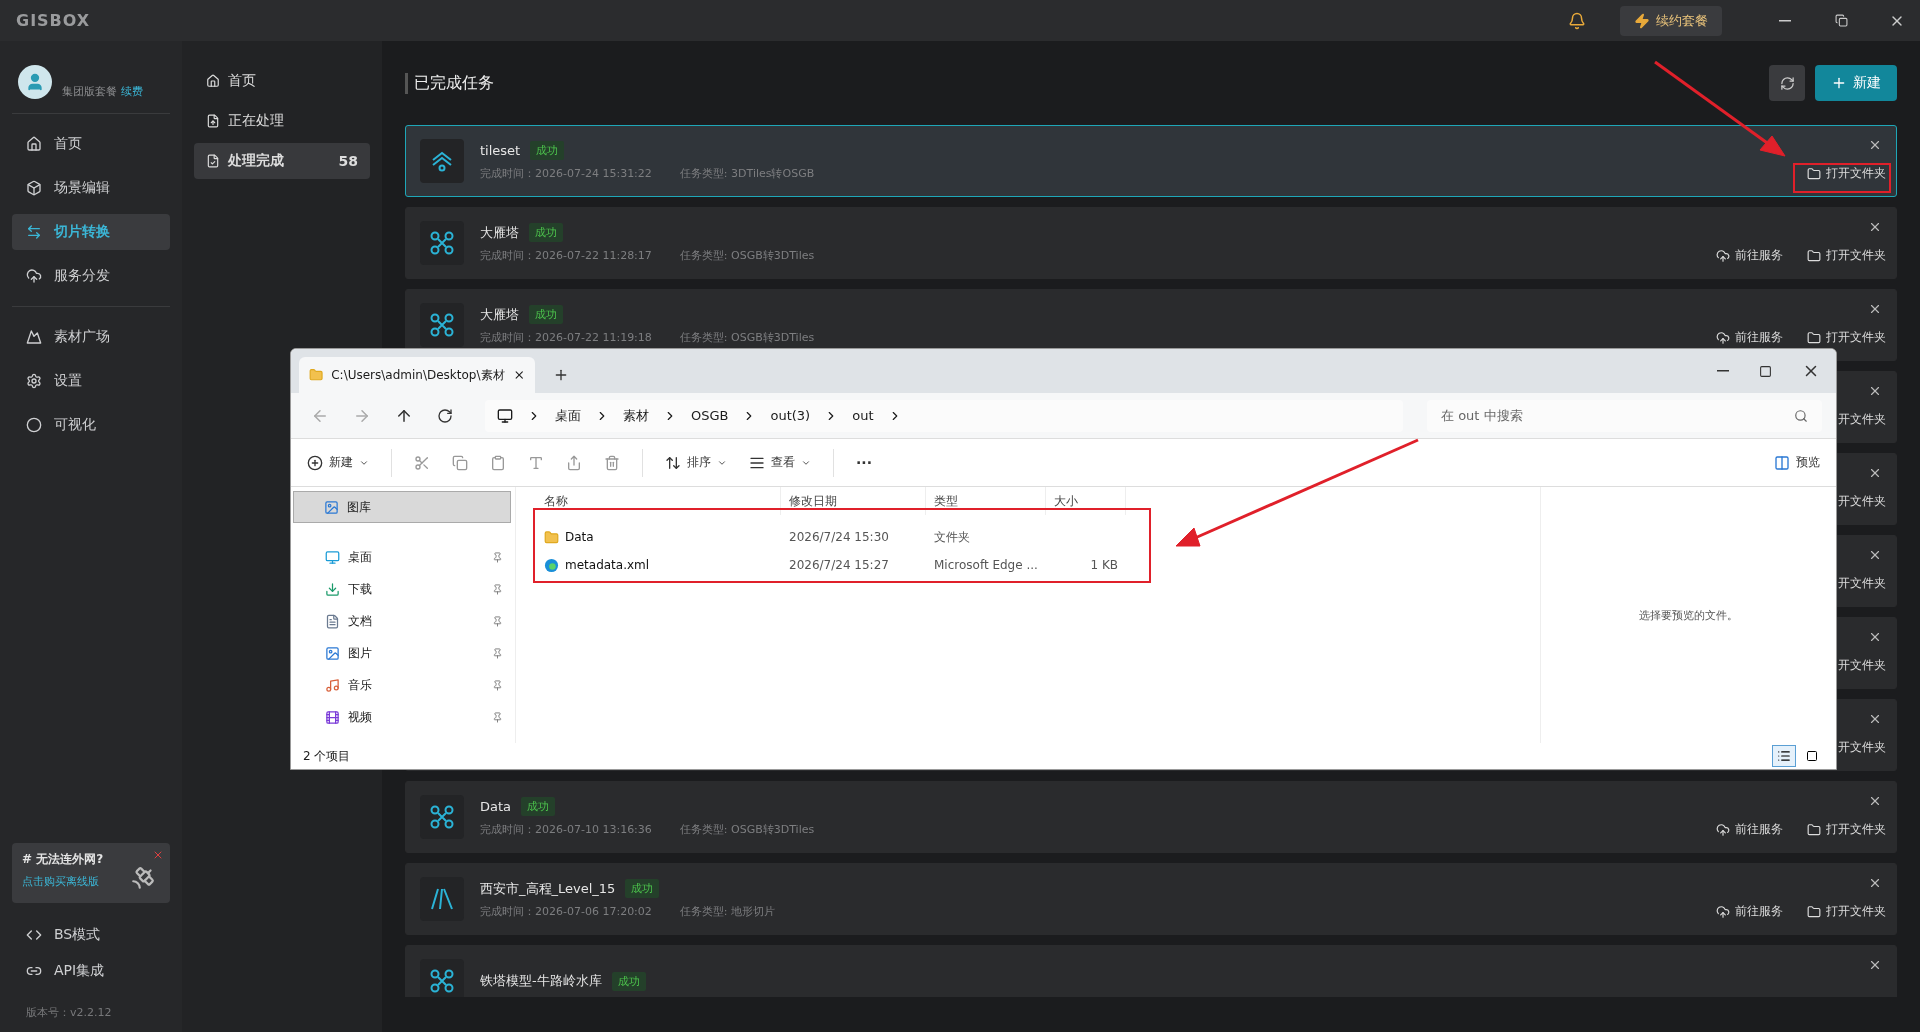  I want to click on task-card: 大雁塔 成功 完成时间：2026-07-22 11:28:17 任务类型: OSGB转3DTiles 前往服务 打开文件夹, so click(1151, 243).